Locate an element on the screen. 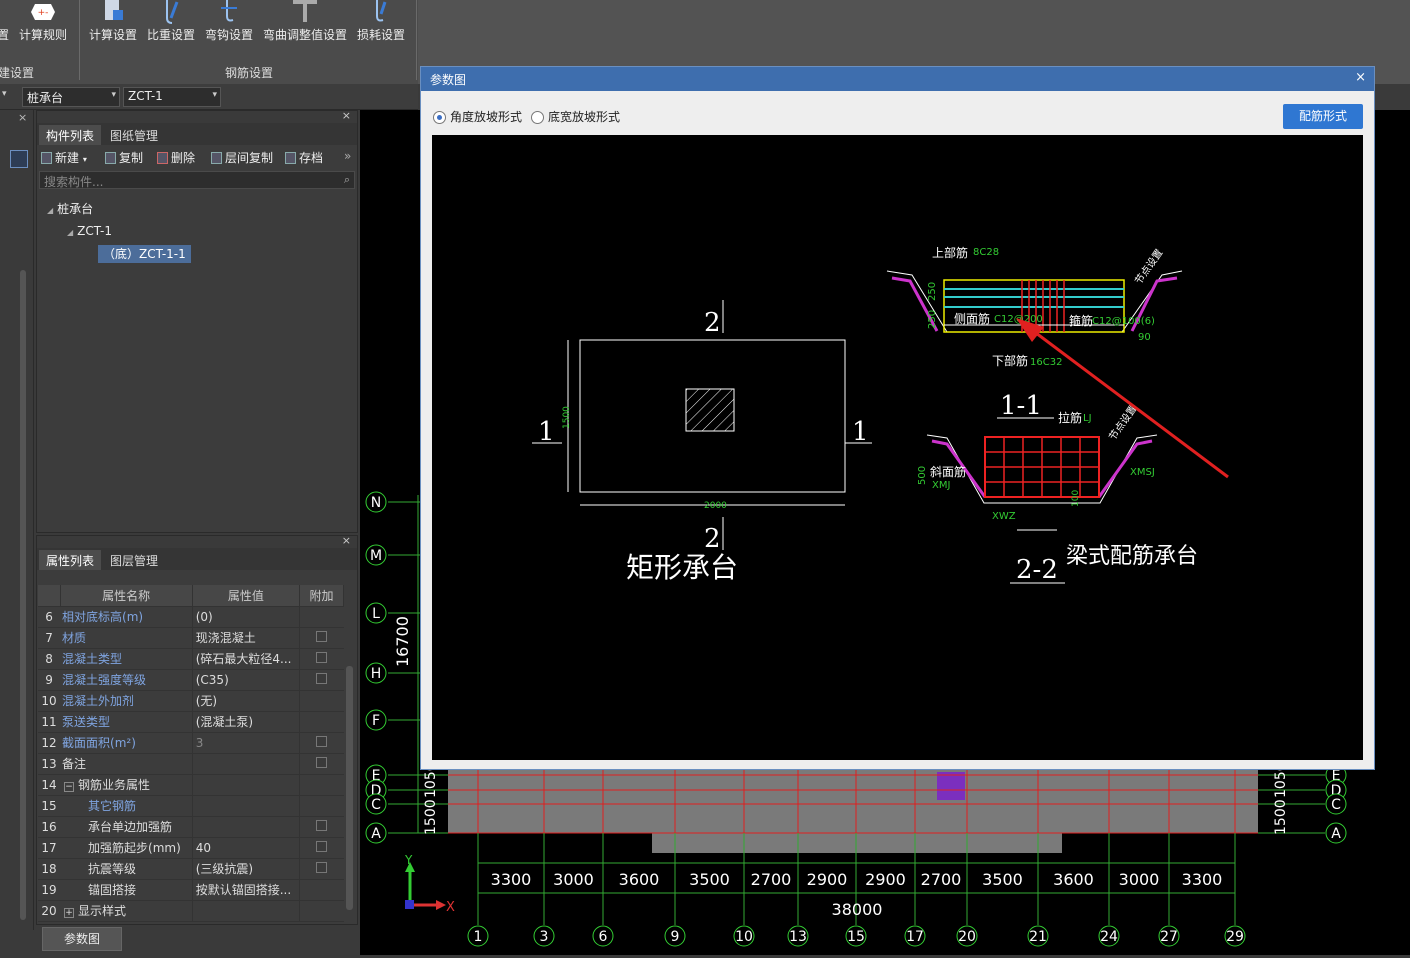 This screenshot has width=1410, height=958. radio-width-slope: 底宽放坡形式 is located at coordinates (575, 116).